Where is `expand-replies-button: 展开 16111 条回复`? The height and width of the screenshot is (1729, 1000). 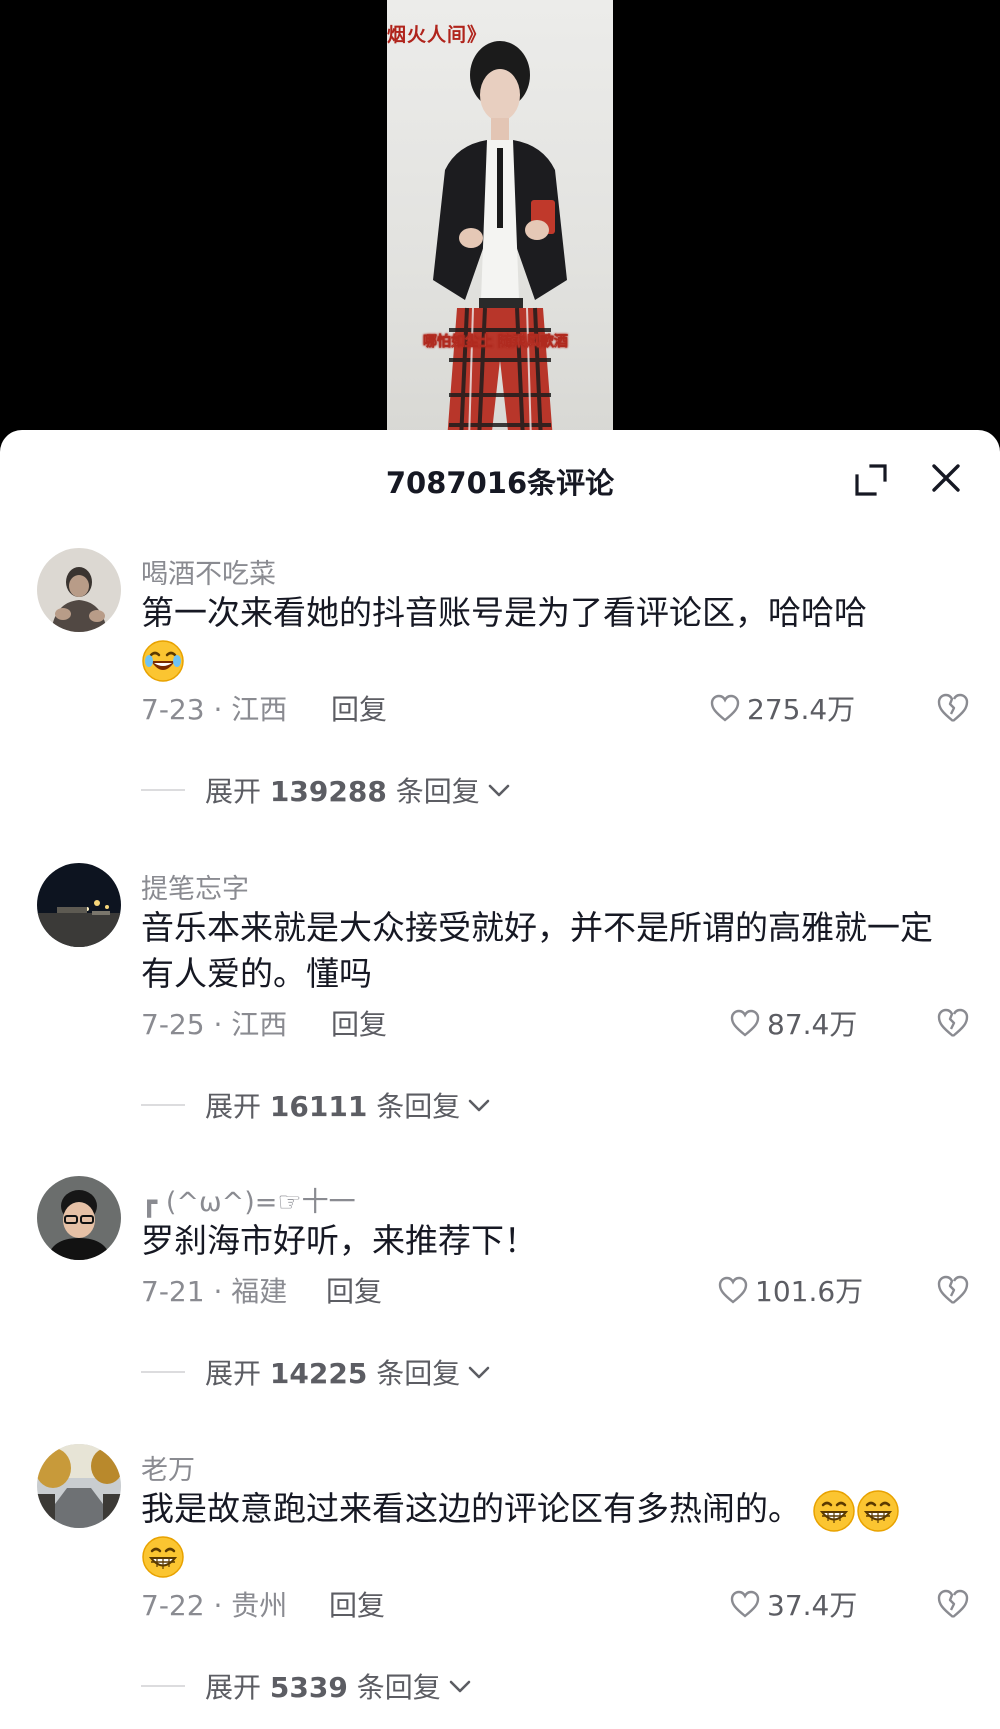 expand-replies-button: 展开 16111 条回复 is located at coordinates (316, 1105).